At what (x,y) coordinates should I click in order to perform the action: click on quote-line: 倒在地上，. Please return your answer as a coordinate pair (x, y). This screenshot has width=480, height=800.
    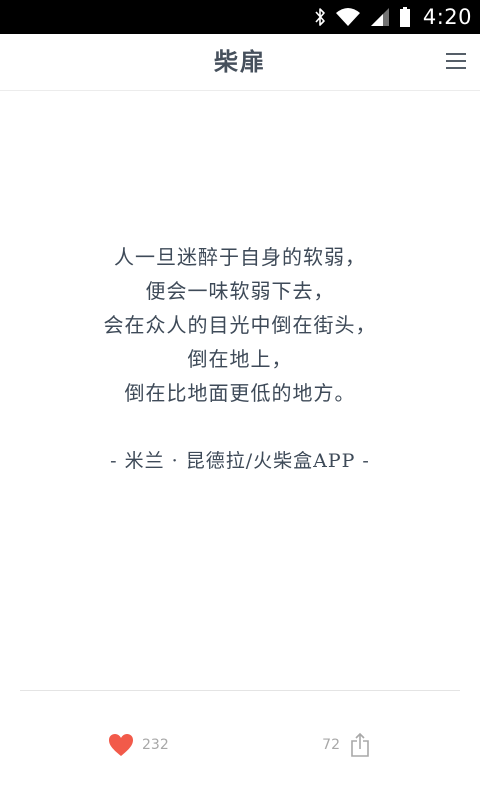
    Looking at the image, I should click on (240, 359).